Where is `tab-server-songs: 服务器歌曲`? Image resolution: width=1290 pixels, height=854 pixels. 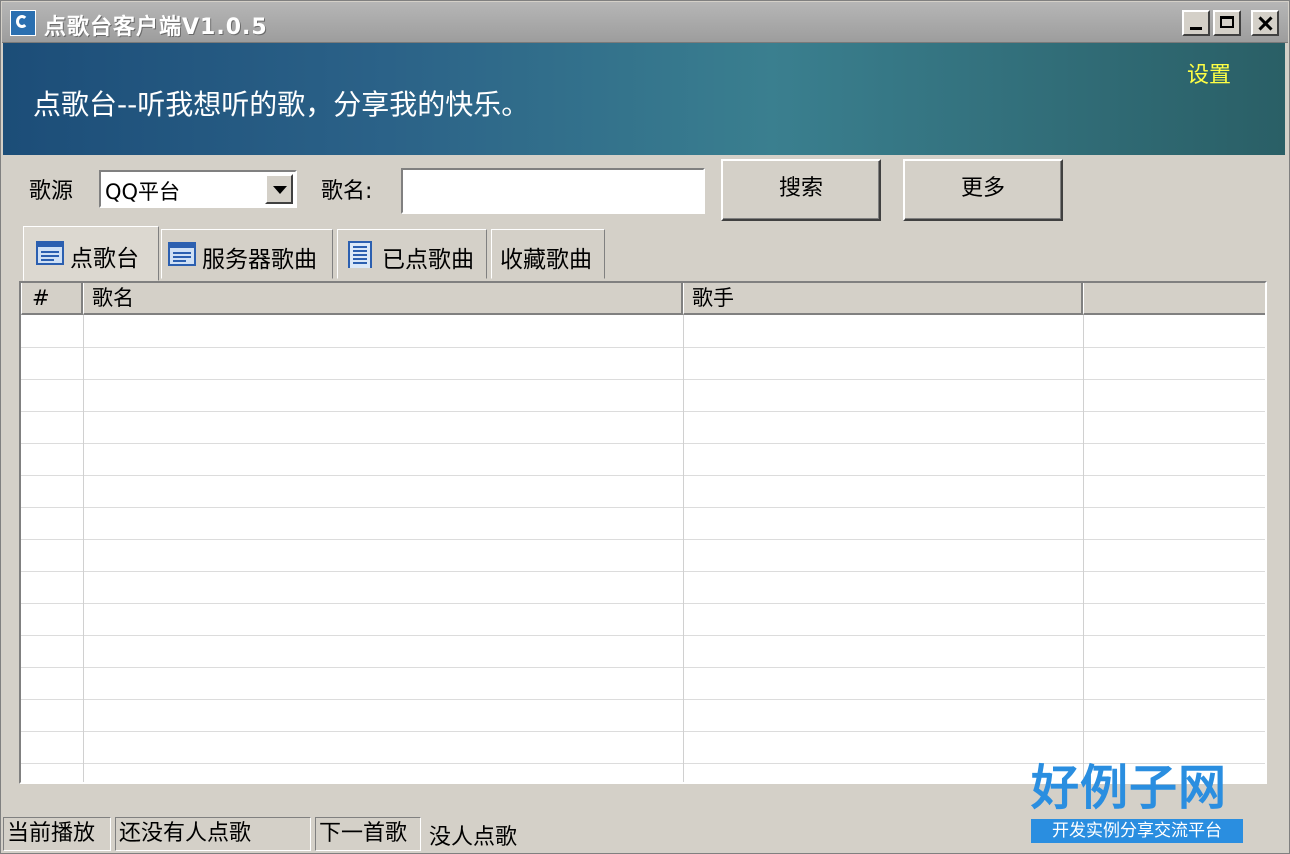
tab-server-songs: 服务器歌曲 is located at coordinates (247, 254).